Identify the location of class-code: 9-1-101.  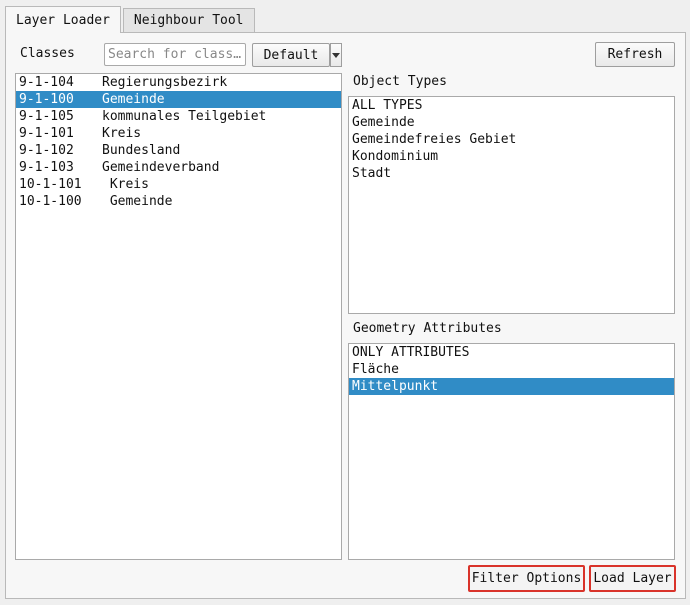
(46, 133).